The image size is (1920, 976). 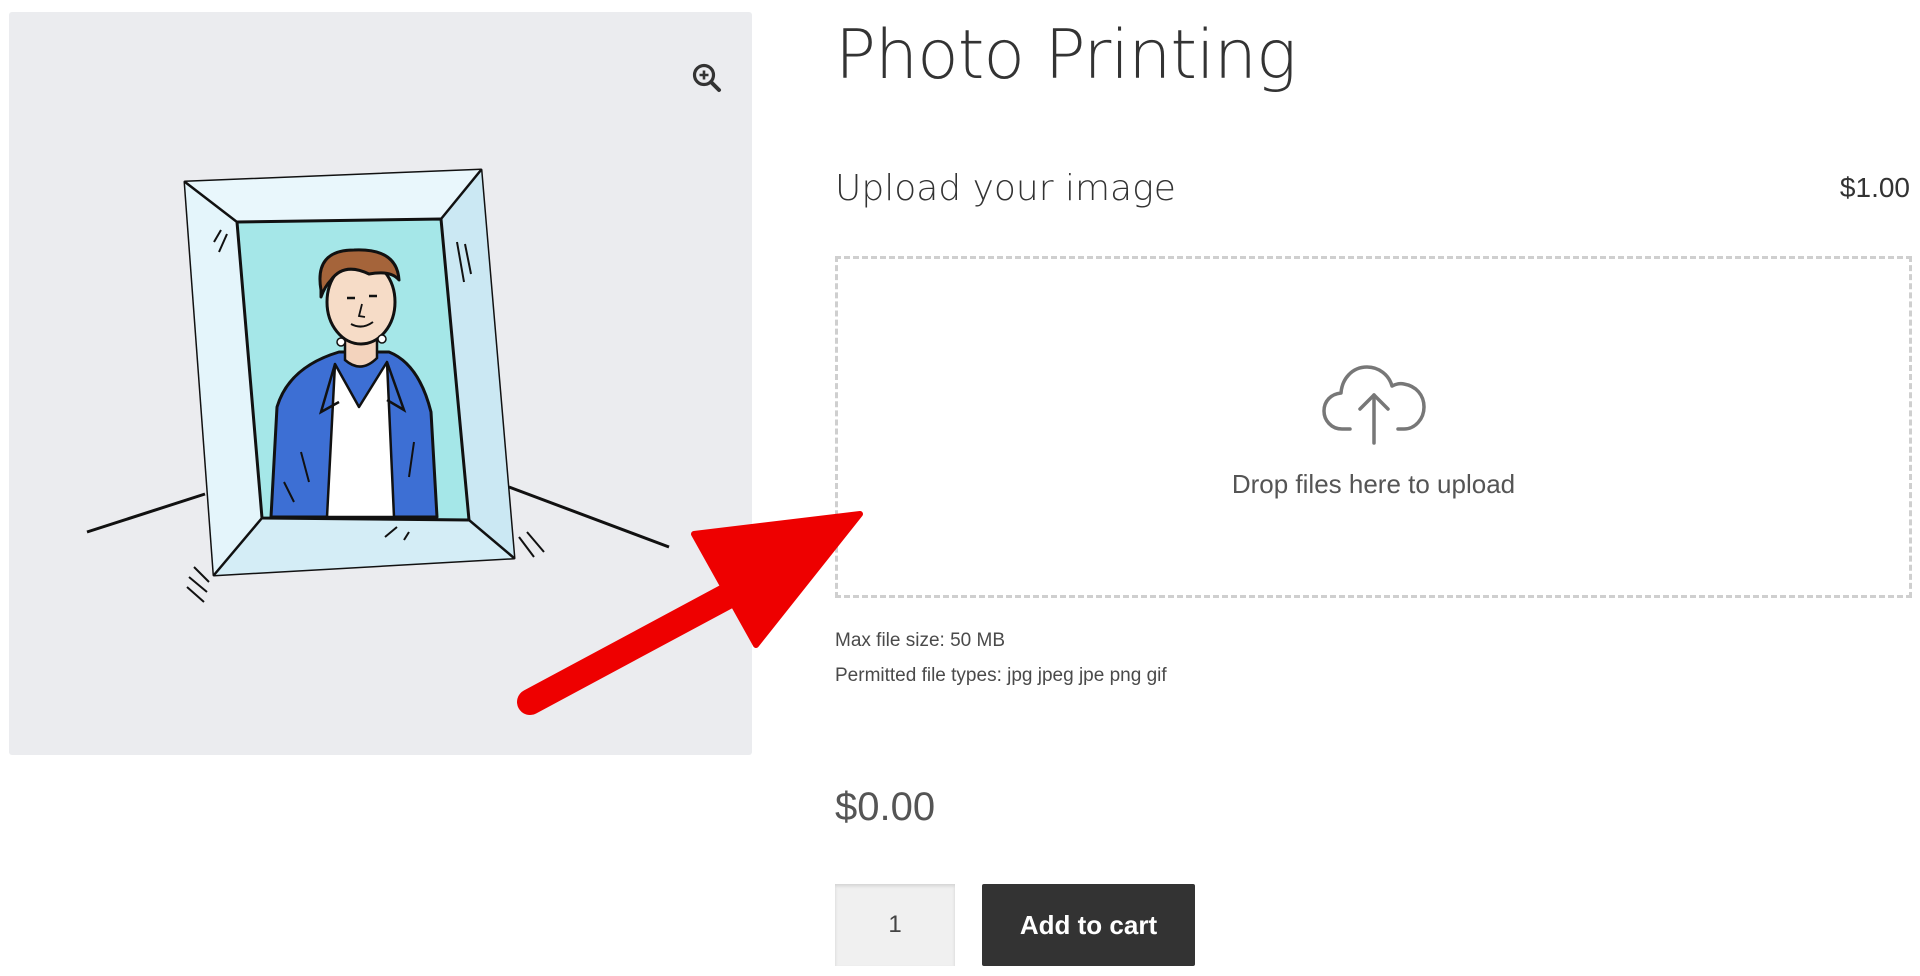 What do you see at coordinates (1088, 925) in the screenshot?
I see `add-to-cart-button: Add to cart` at bounding box center [1088, 925].